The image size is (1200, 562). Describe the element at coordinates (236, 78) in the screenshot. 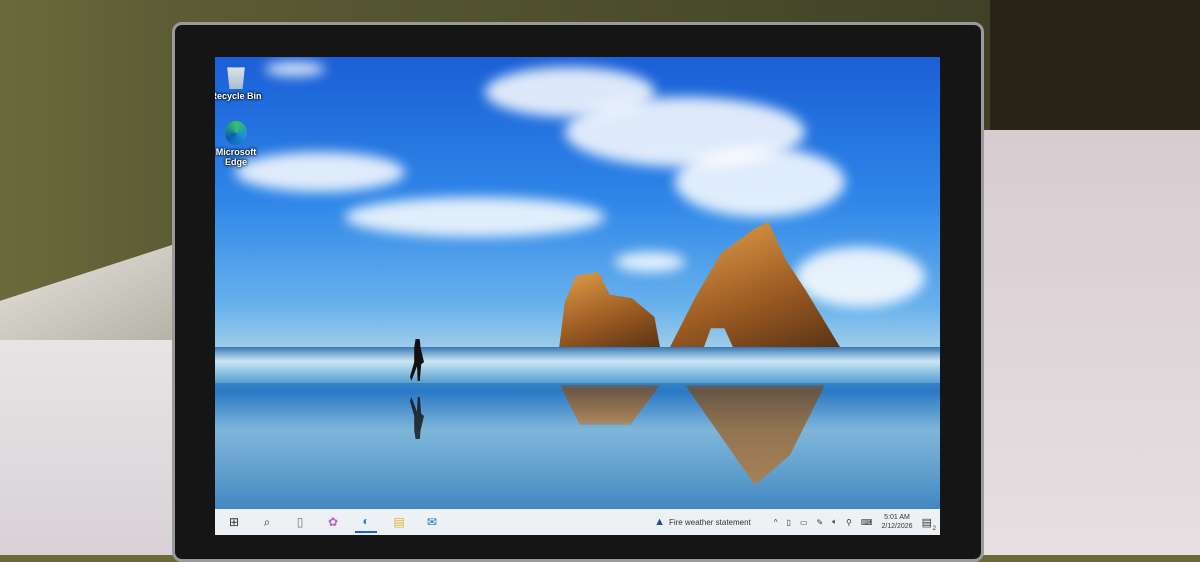

I see `recycle-bin-icon` at that location.